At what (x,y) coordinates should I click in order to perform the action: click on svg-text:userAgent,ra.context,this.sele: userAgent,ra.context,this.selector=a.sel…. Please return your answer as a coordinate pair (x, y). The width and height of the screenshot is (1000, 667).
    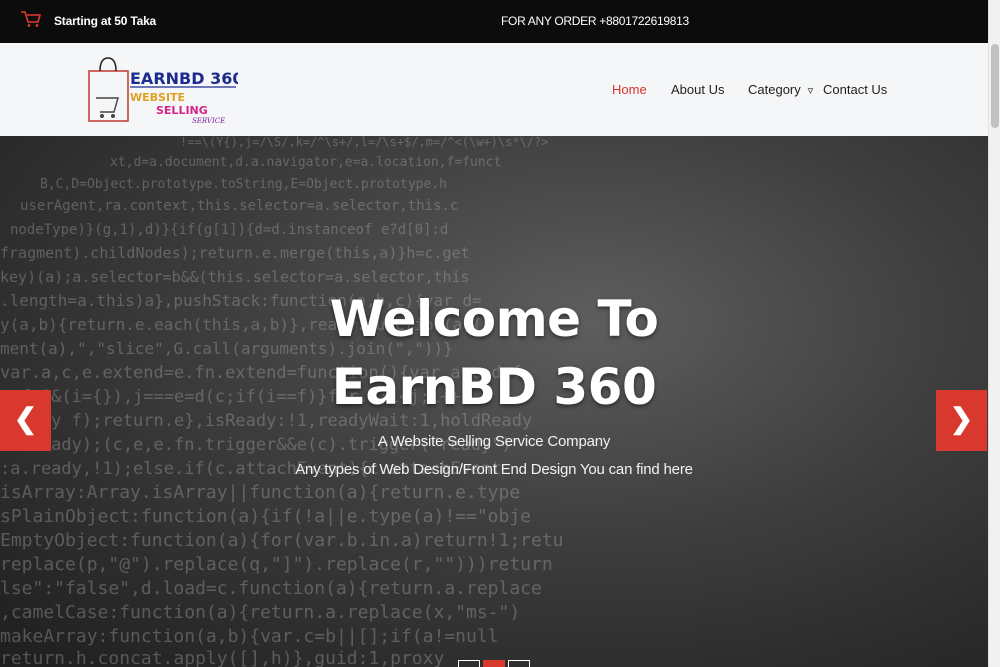
    Looking at the image, I should click on (239, 206).